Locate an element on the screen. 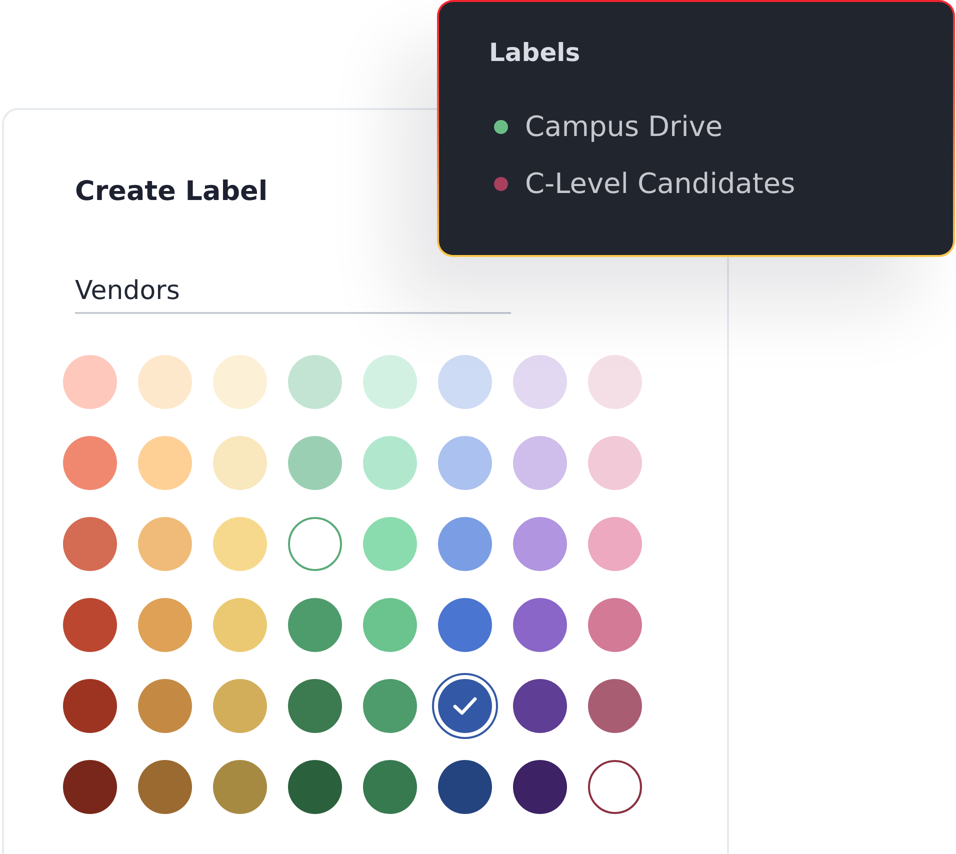 Image resolution: width=956 pixels, height=854 pixels. popover-title: Labels is located at coordinates (534, 53).